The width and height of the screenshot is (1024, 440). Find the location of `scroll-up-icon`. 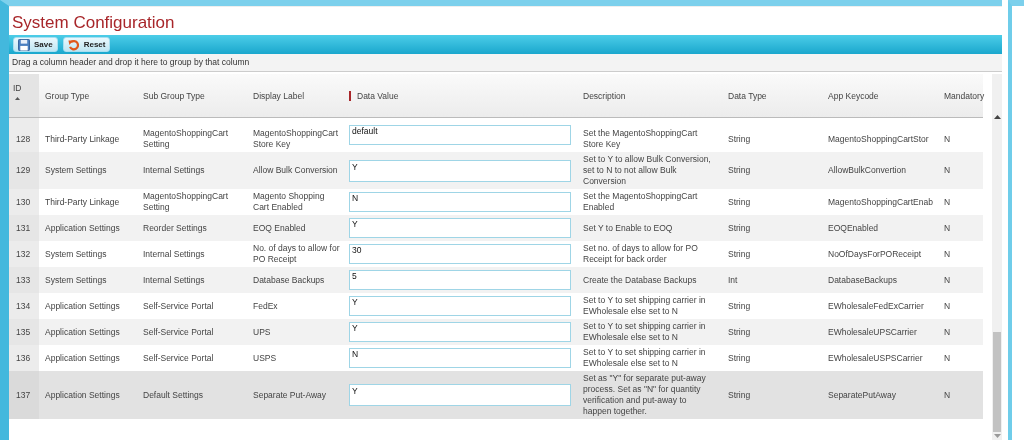

scroll-up-icon is located at coordinates (997, 117).